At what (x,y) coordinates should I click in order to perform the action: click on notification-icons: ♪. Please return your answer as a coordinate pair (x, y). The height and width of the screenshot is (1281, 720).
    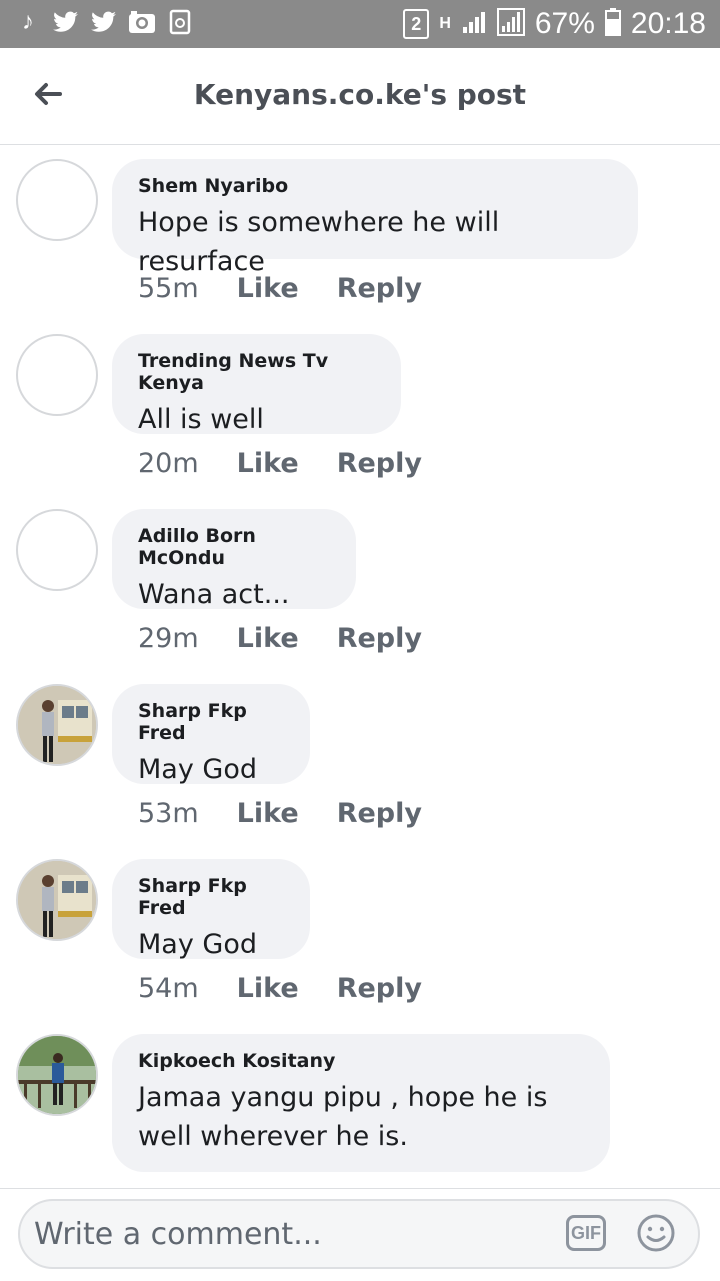
    Looking at the image, I should click on (104, 22).